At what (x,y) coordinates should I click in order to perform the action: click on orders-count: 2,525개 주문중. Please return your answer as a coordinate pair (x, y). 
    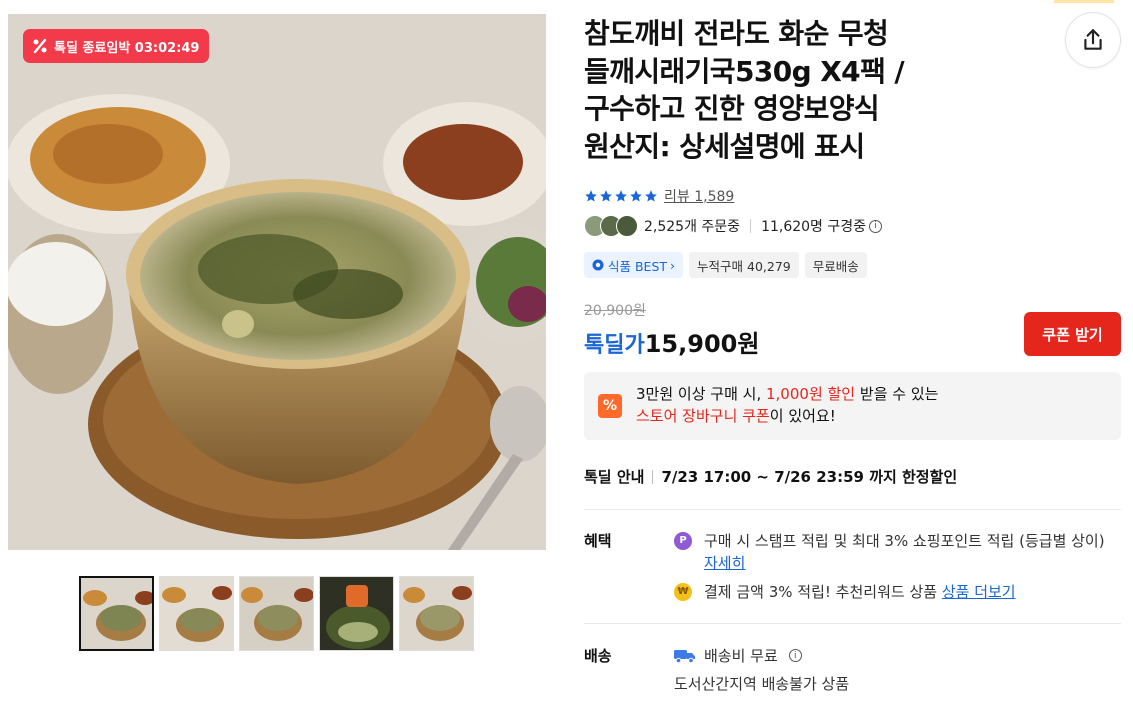
    Looking at the image, I should click on (692, 227).